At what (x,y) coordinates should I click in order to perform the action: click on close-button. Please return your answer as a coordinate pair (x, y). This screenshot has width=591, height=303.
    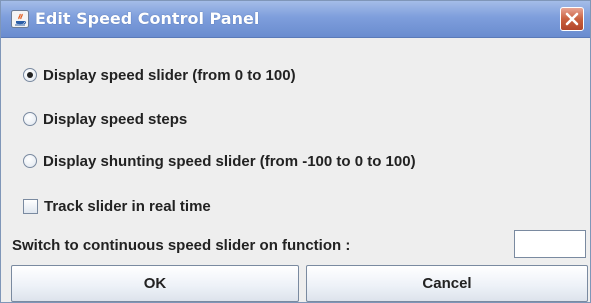
    Looking at the image, I should click on (572, 19).